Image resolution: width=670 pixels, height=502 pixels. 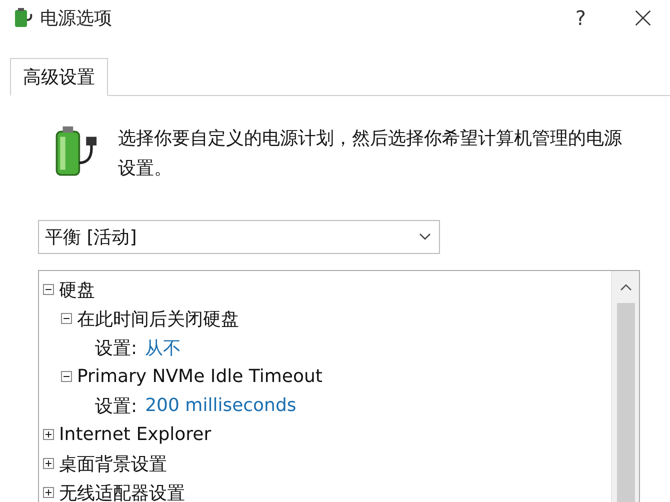 I want to click on description-text: 选择你要自定义的电源计划，然后选择你希望计算机管理的电源设置。, so click(x=370, y=154).